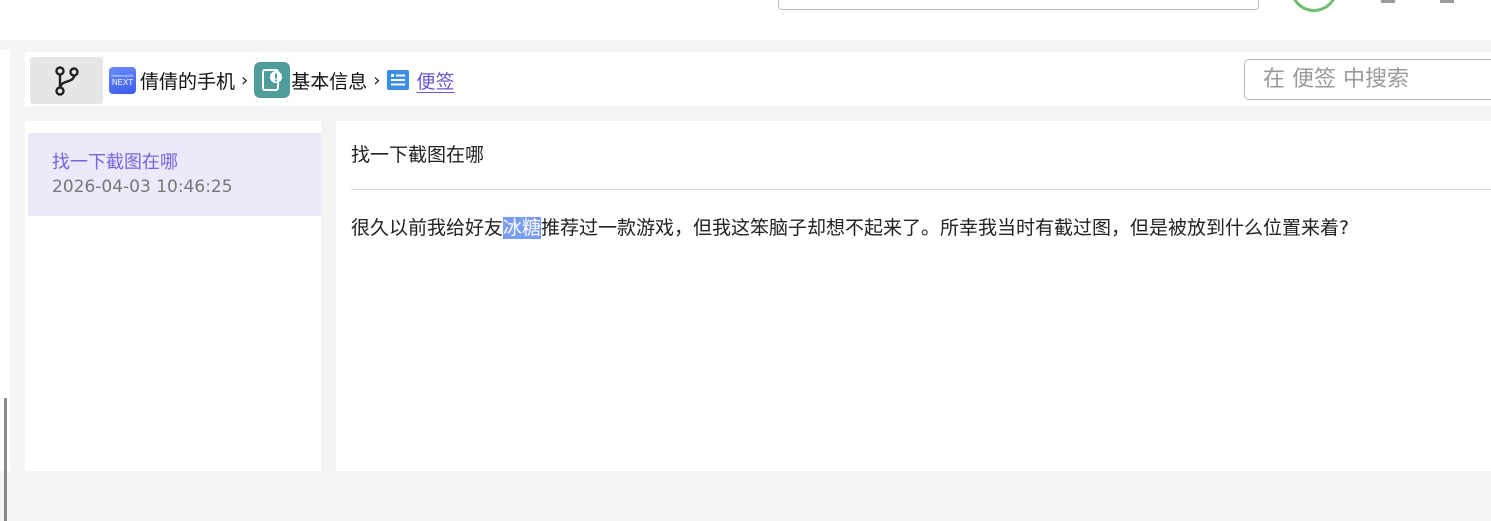  Describe the element at coordinates (5, 285) in the screenshot. I see `left-rail` at that location.